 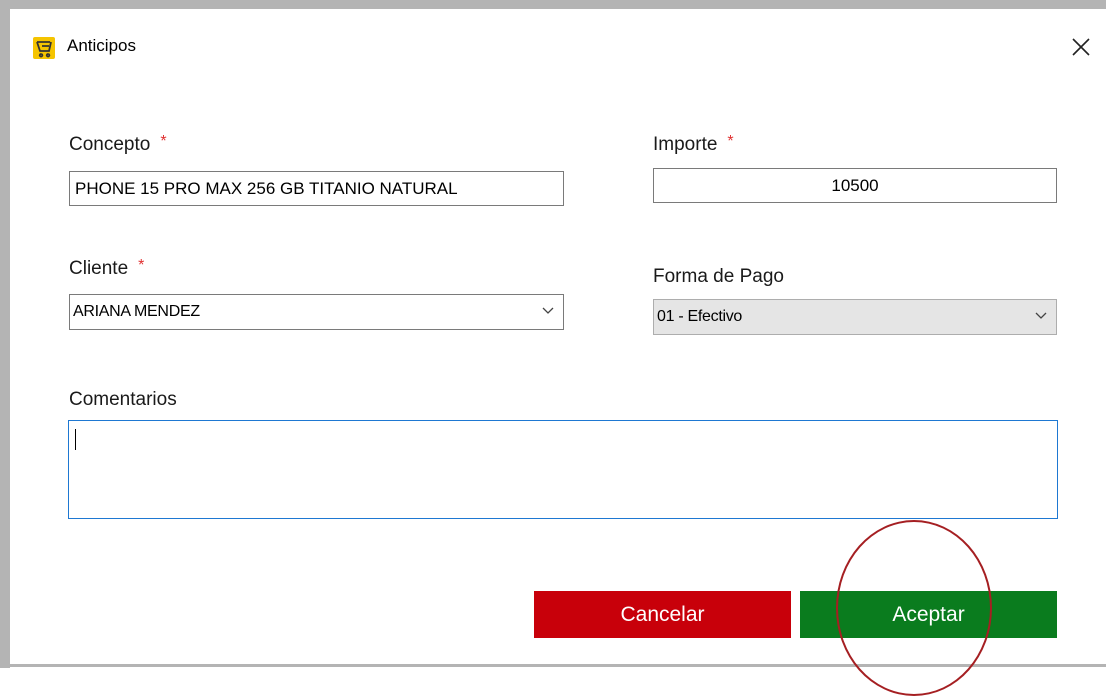 I want to click on forma-pago-label: Forma de Pago, so click(x=718, y=276).